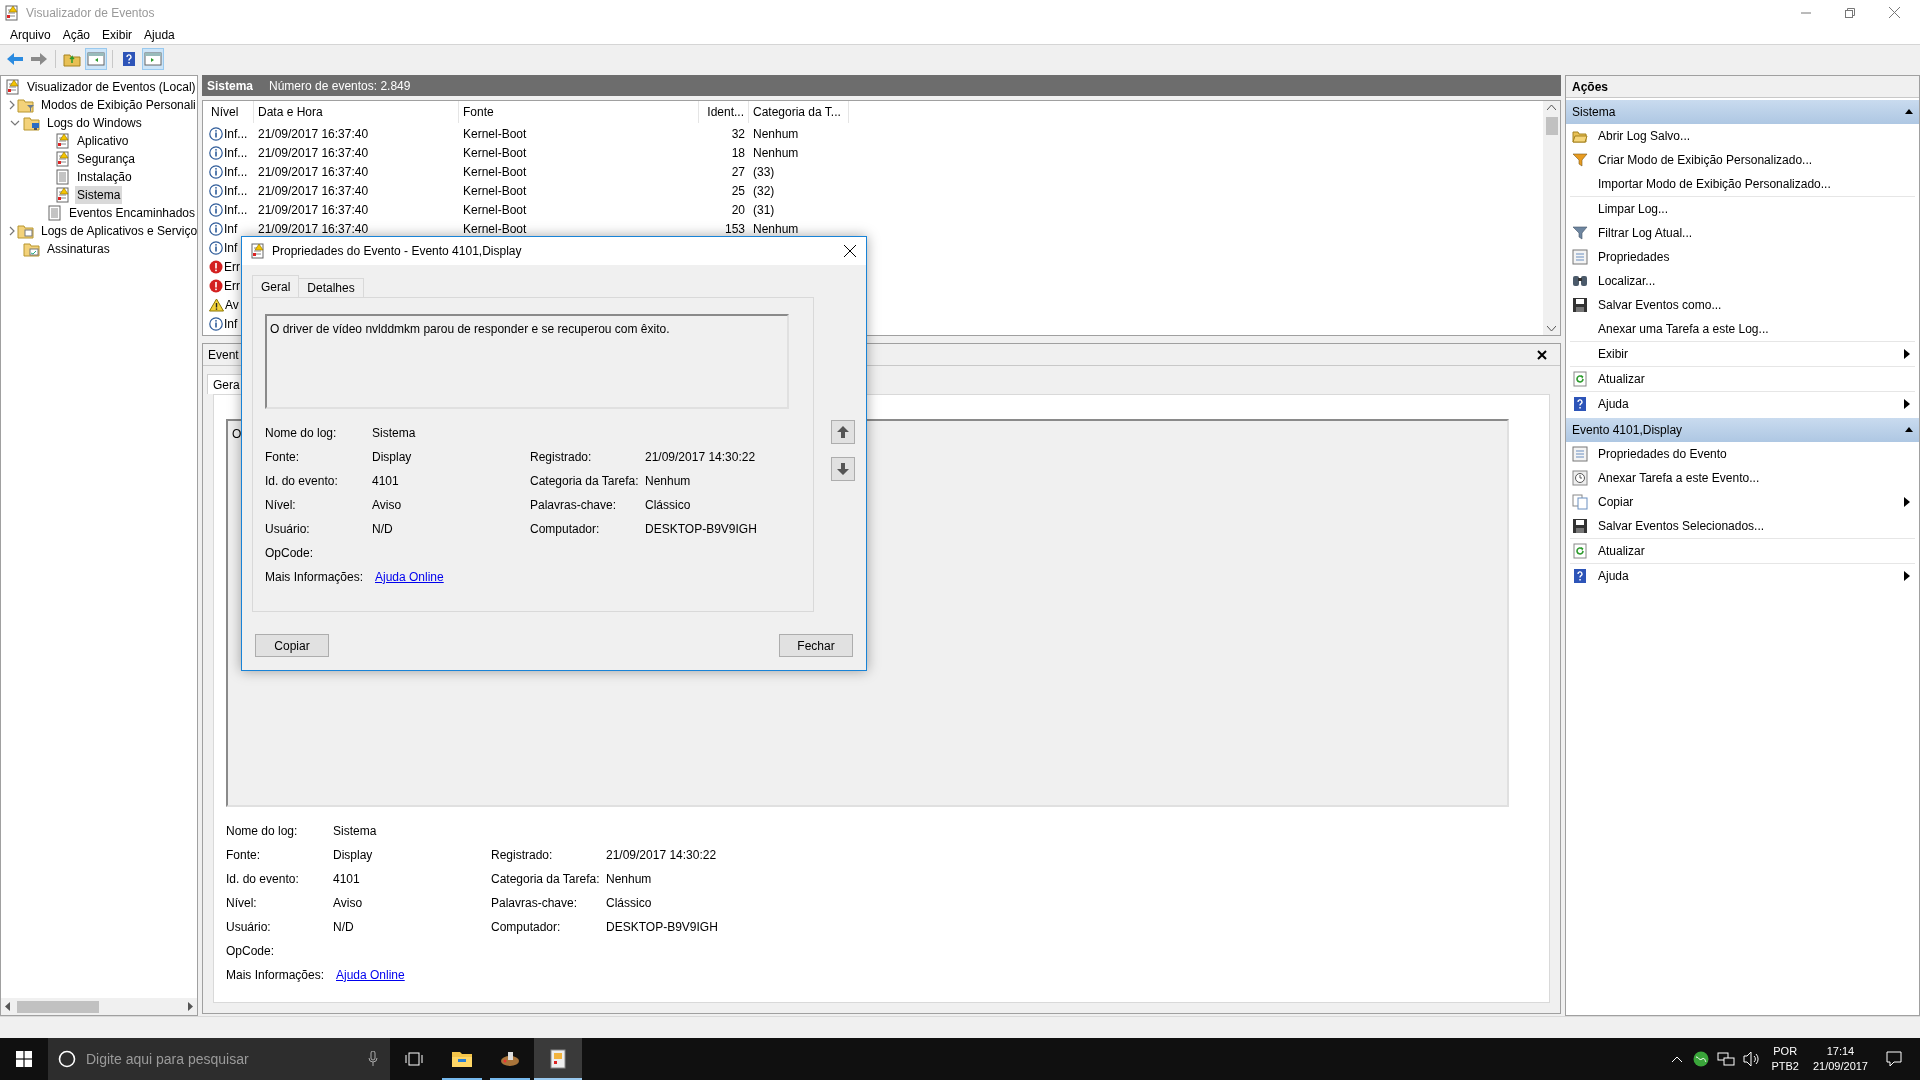  I want to click on field-value: Nenhum, so click(629, 879).